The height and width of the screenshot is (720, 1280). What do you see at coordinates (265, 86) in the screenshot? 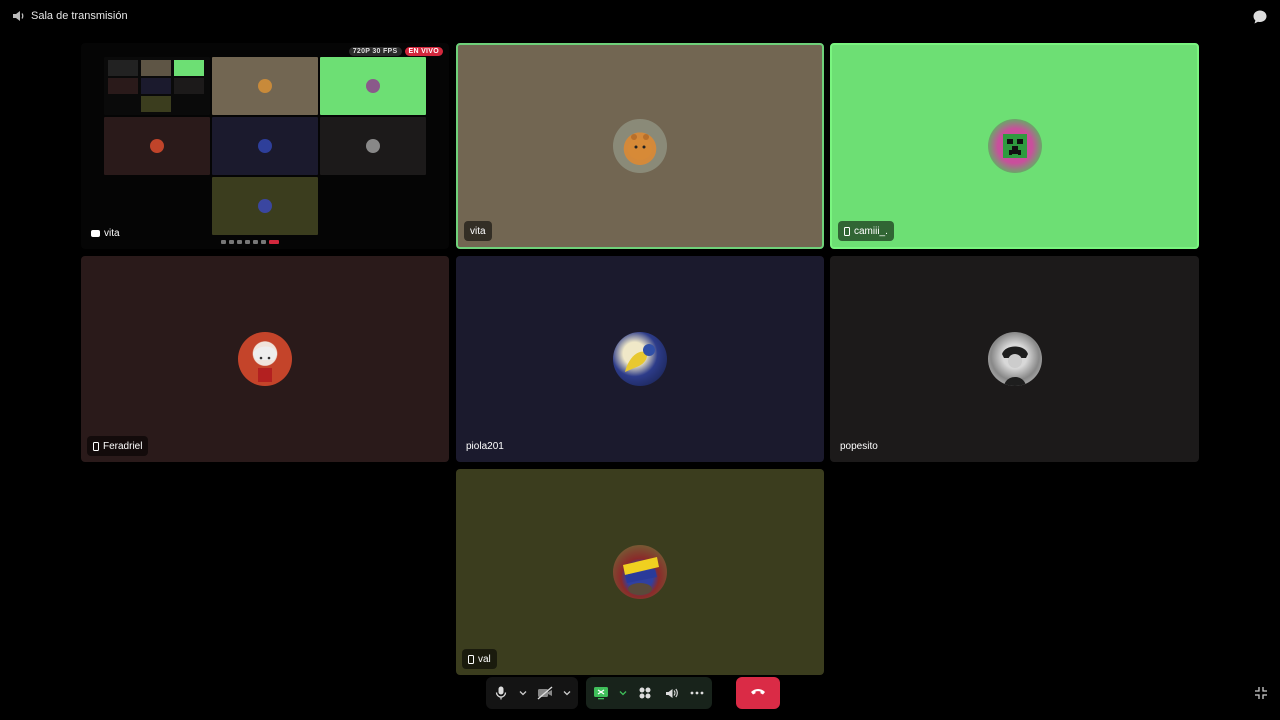
I see `mini-tile-vita` at bounding box center [265, 86].